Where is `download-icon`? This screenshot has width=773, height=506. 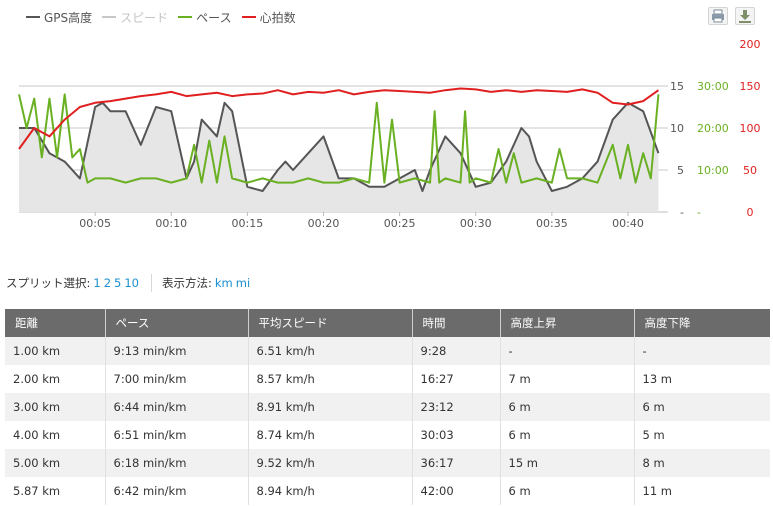 download-icon is located at coordinates (745, 16).